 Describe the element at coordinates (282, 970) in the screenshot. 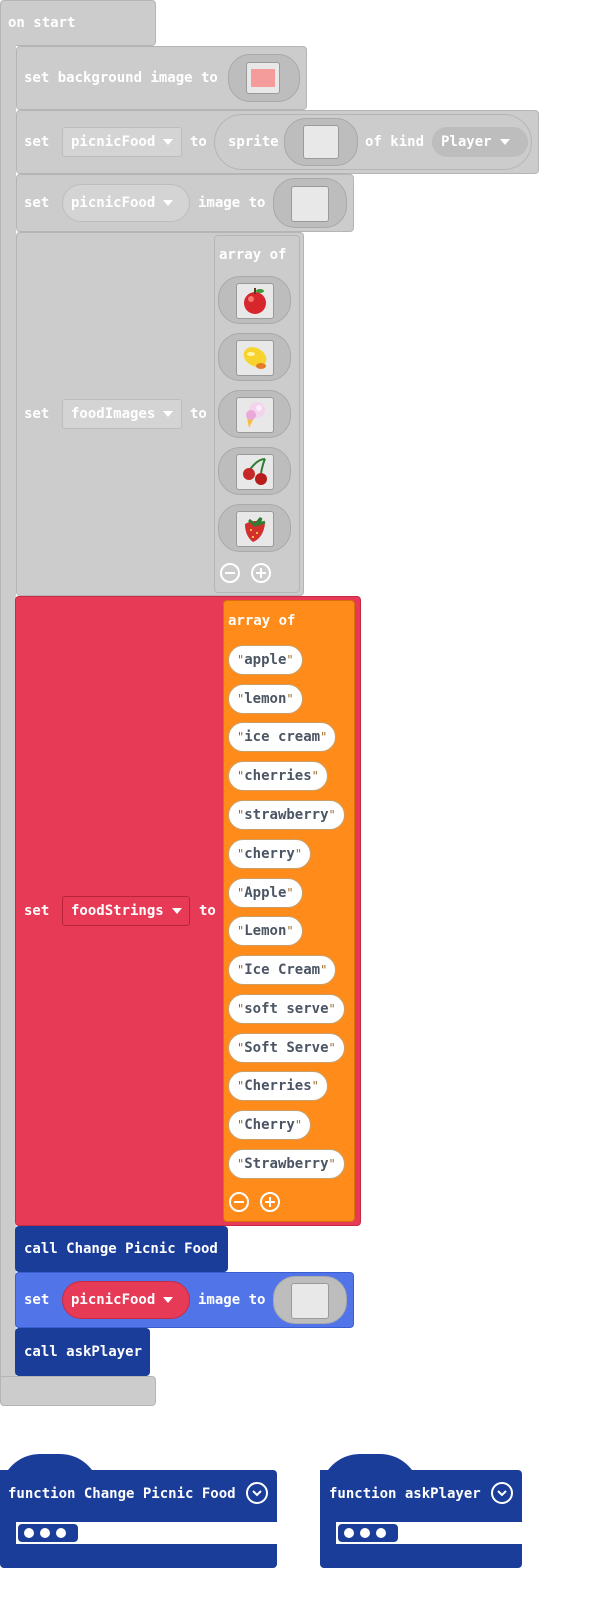

I see `string-item: " Ice Cream "` at that location.